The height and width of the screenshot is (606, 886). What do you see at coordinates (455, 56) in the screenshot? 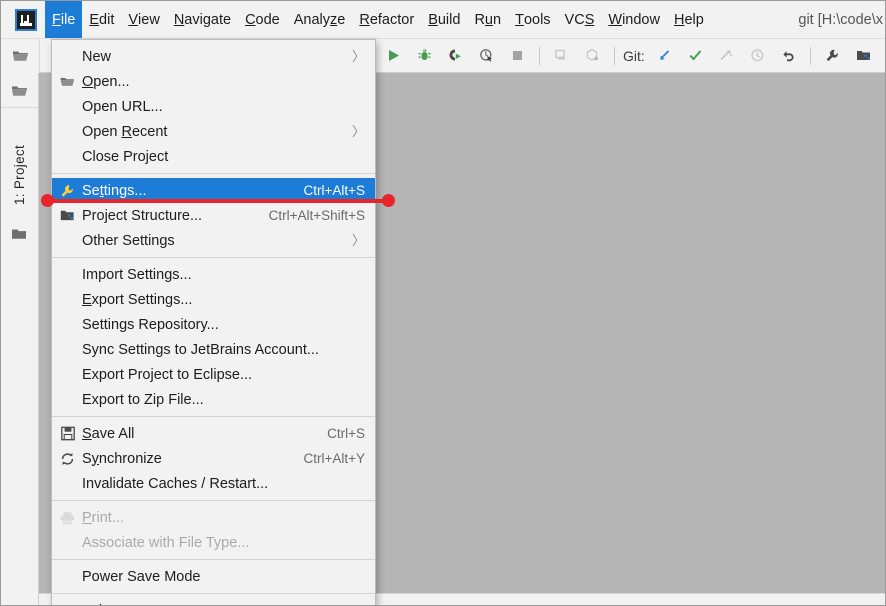
I see `run-with-coverage-icon` at bounding box center [455, 56].